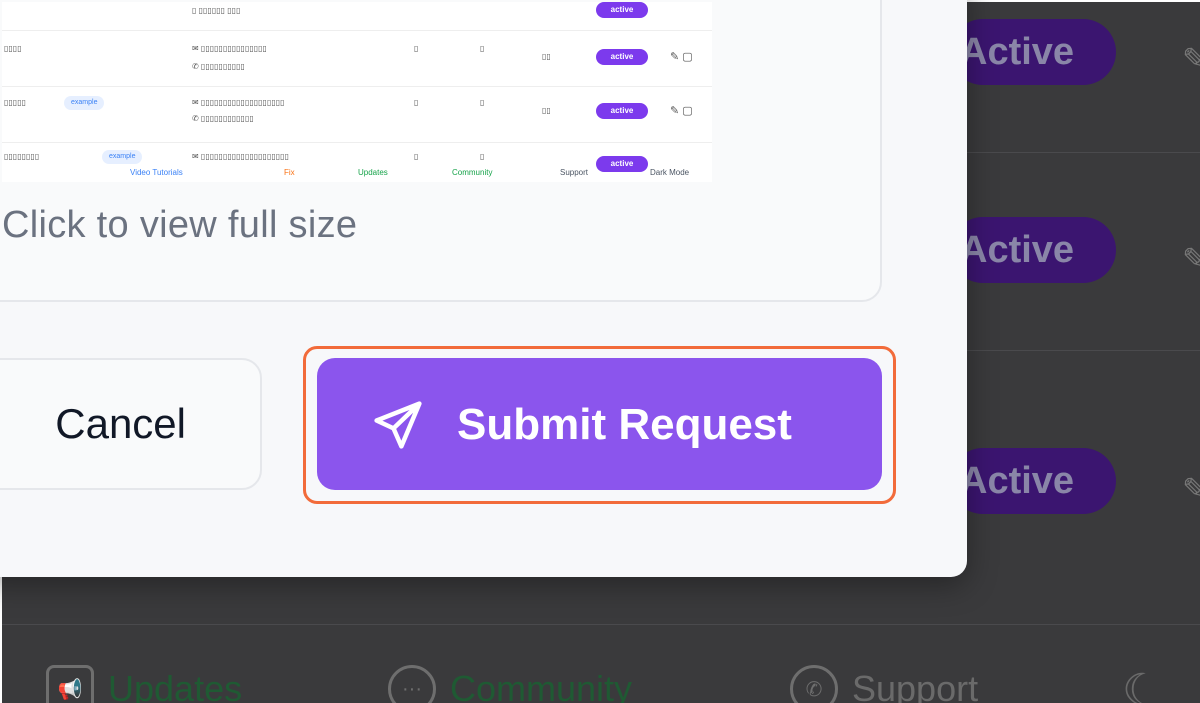  Describe the element at coordinates (223, 118) in the screenshot. I see `thumb-phone: ✆ ▯▯▯▯▯▯▯▯▯▯▯▯` at that location.